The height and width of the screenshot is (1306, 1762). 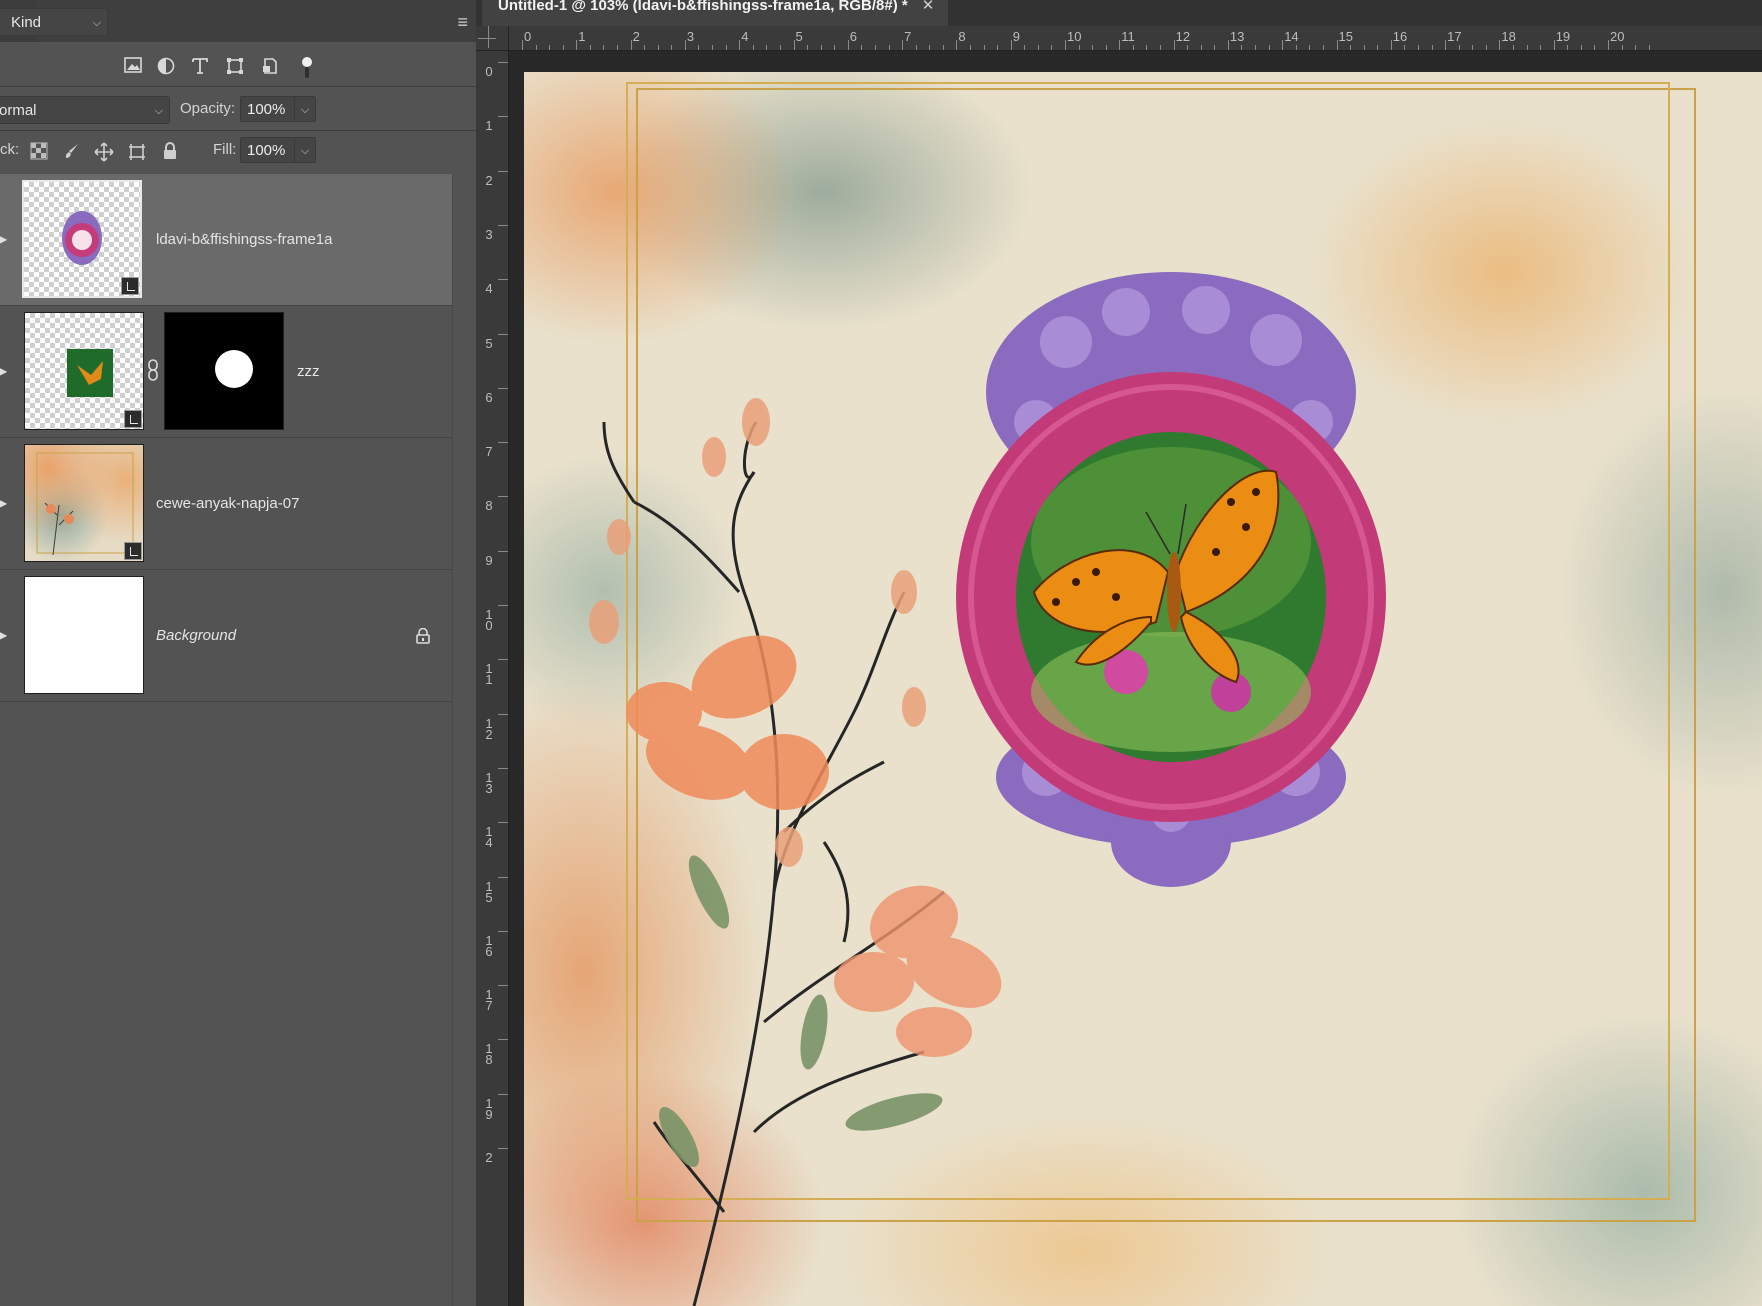 What do you see at coordinates (636, 36) in the screenshot?
I see `ruler-label: 2` at bounding box center [636, 36].